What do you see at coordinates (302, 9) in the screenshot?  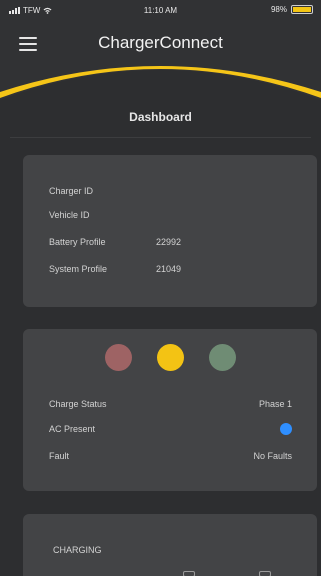 I see `battery-icon` at bounding box center [302, 9].